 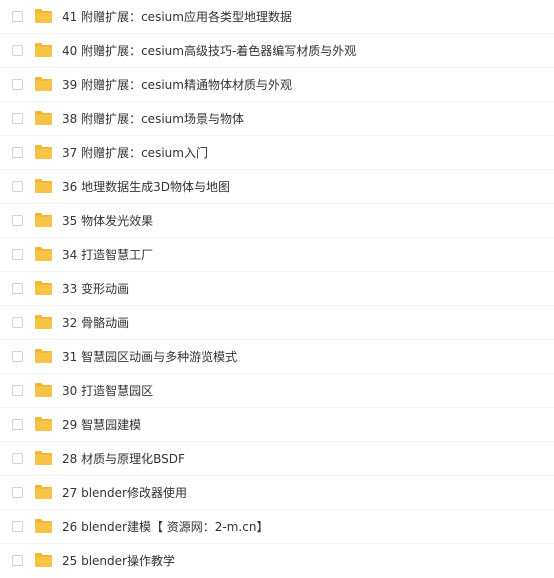 I want to click on list-item: 39 附赠扩展：cesium精通物体材质与外观, so click(x=277, y=85).